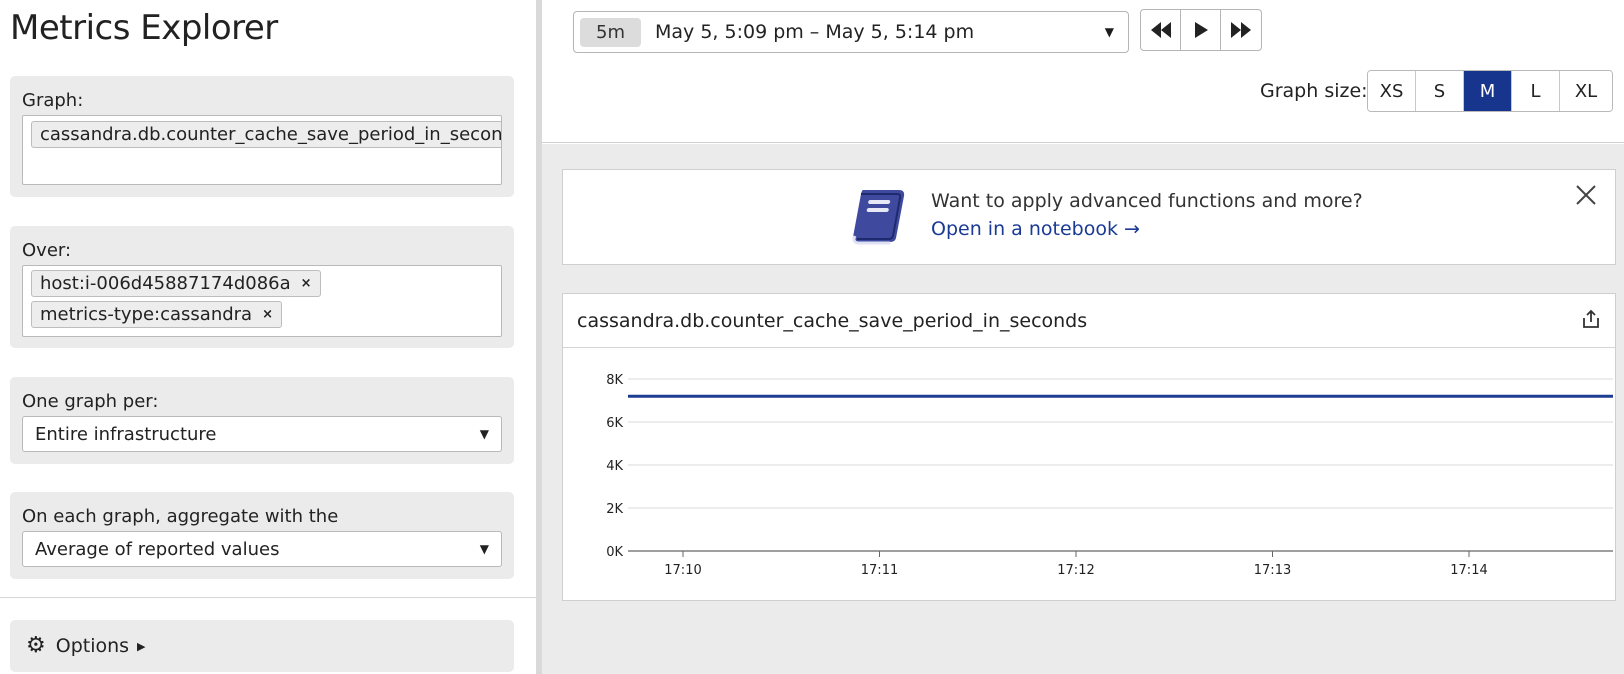  What do you see at coordinates (1109, 32) in the screenshot?
I see `chevron-down-icon: ▼` at bounding box center [1109, 32].